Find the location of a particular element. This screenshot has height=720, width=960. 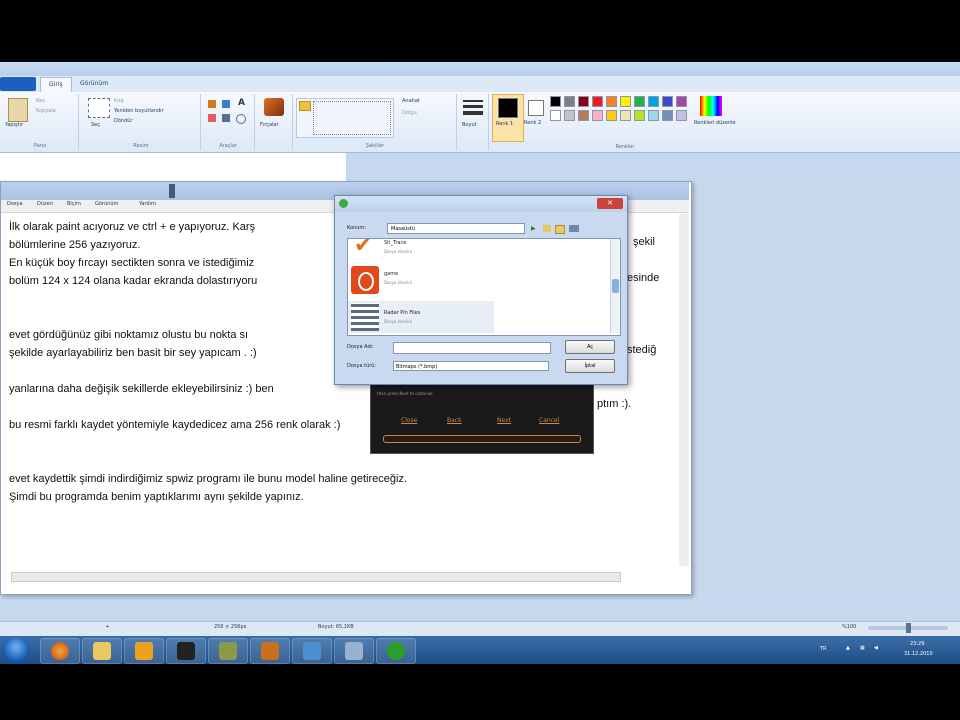

zoom-slider-thumb is located at coordinates (908, 628).